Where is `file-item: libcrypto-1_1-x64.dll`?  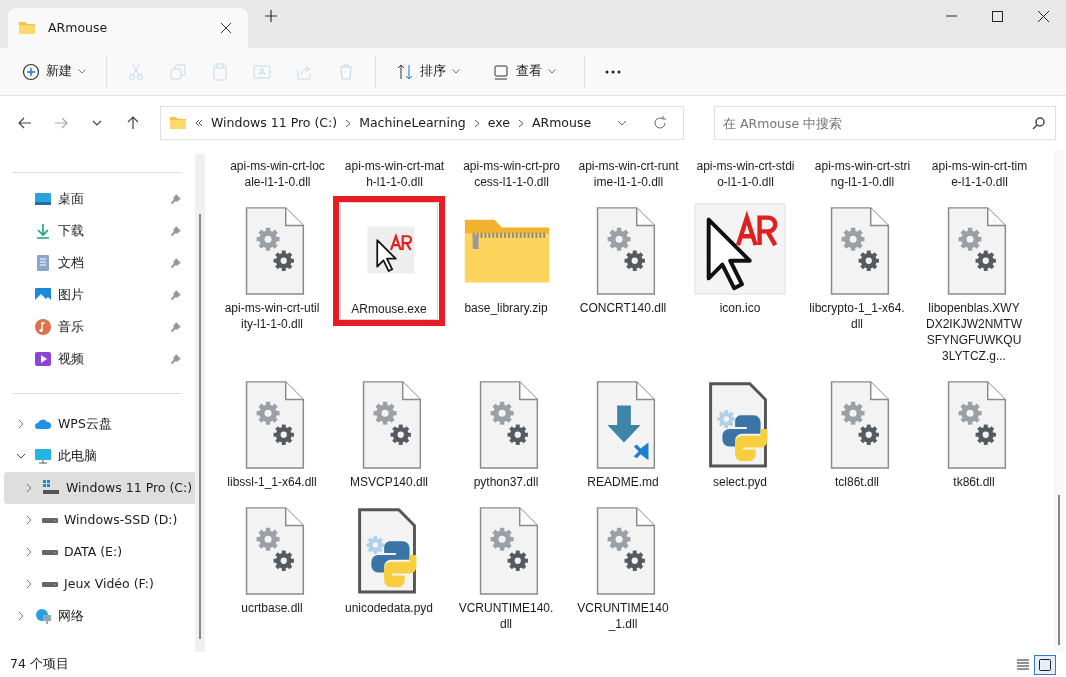
file-item: libcrypto-1_1-x64.dll is located at coordinates (856, 268).